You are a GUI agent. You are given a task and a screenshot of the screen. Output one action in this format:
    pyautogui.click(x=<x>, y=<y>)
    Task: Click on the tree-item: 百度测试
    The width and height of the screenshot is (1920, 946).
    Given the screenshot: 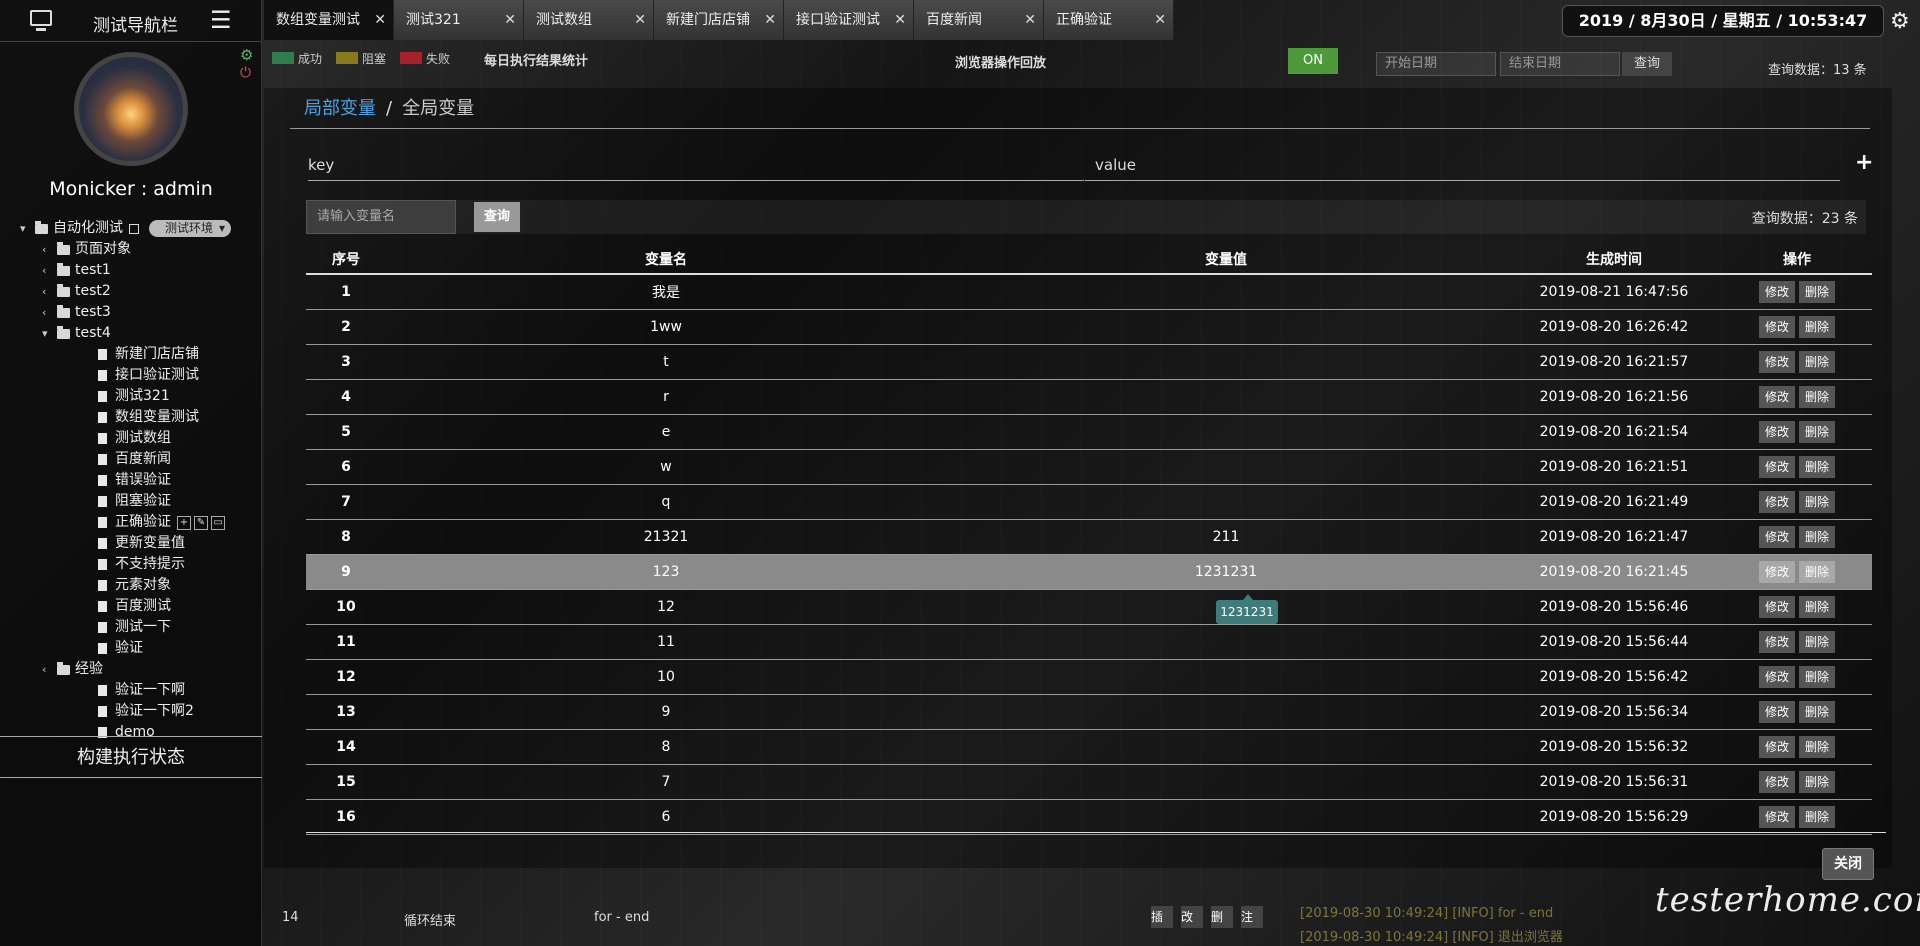 What is the action you would take?
    pyautogui.click(x=134, y=606)
    